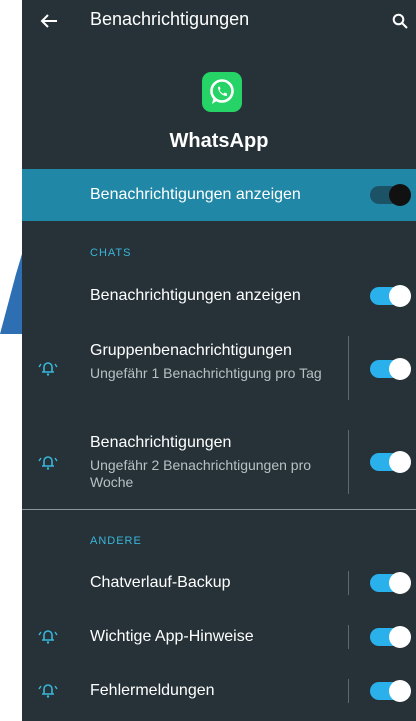  What do you see at coordinates (390, 195) in the screenshot?
I see `master-toggle-switch` at bounding box center [390, 195].